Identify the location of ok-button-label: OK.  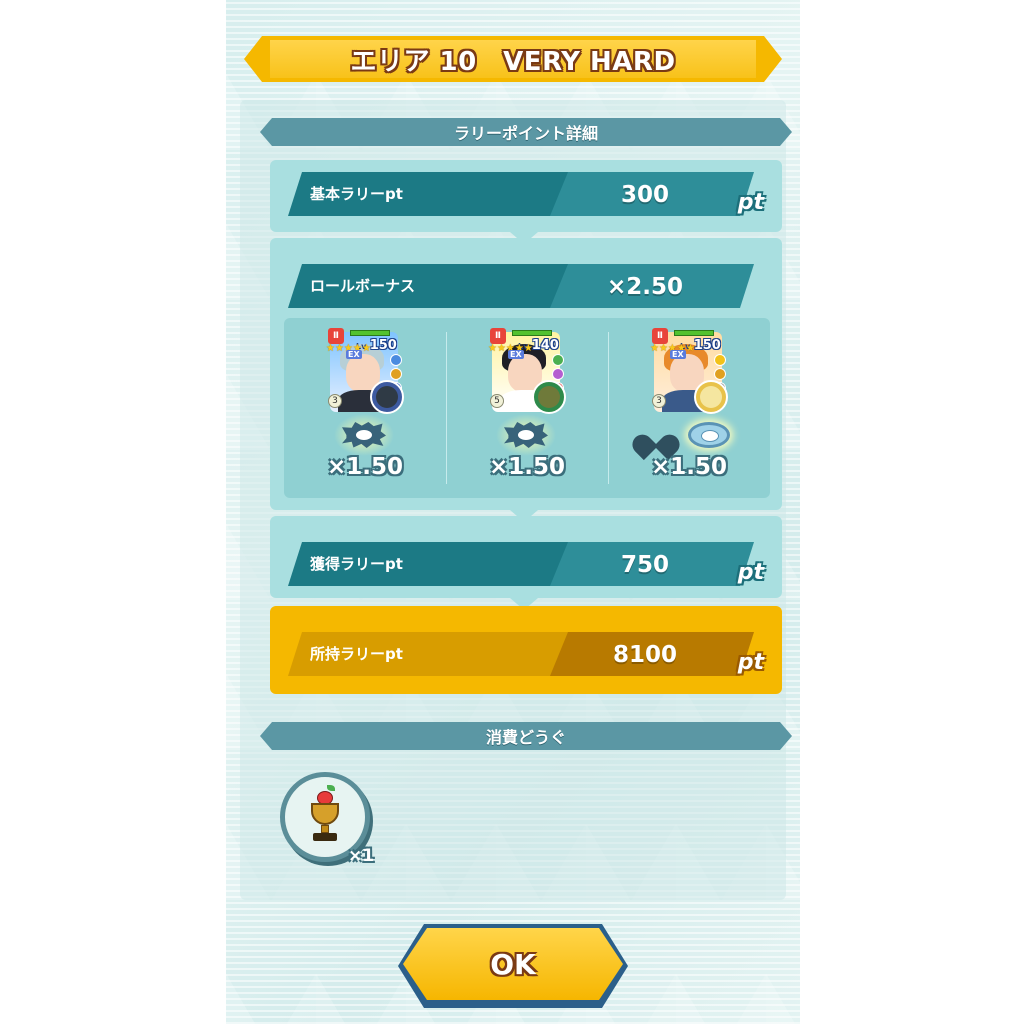
(513, 964).